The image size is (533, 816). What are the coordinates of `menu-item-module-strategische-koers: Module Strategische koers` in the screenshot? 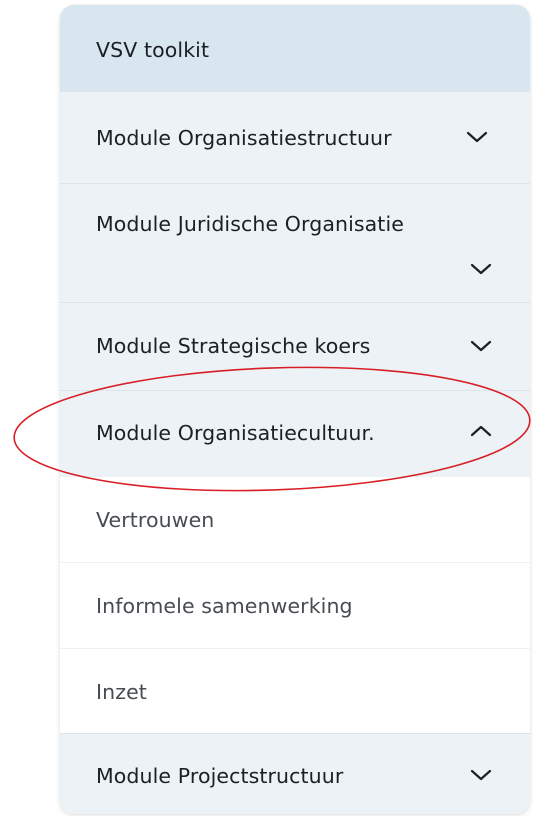 It's located at (295, 346).